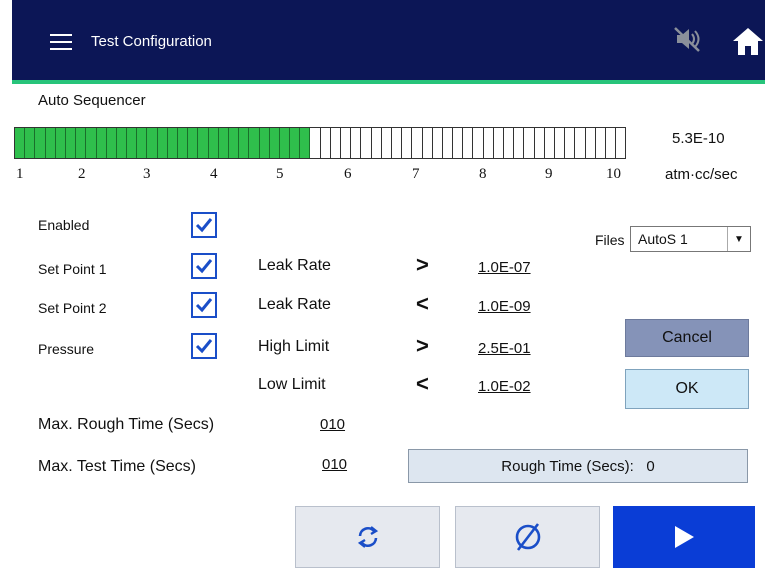 The width and height of the screenshot is (765, 577). I want to click on cancel-button-label: Cancel, so click(687, 337).